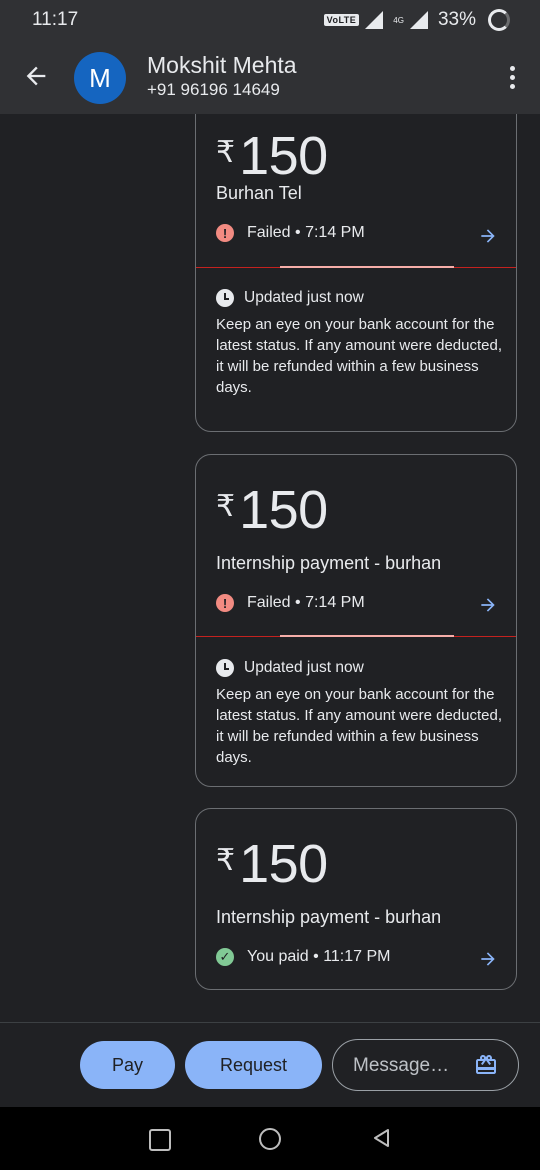  I want to click on signal-icon, so click(374, 20).